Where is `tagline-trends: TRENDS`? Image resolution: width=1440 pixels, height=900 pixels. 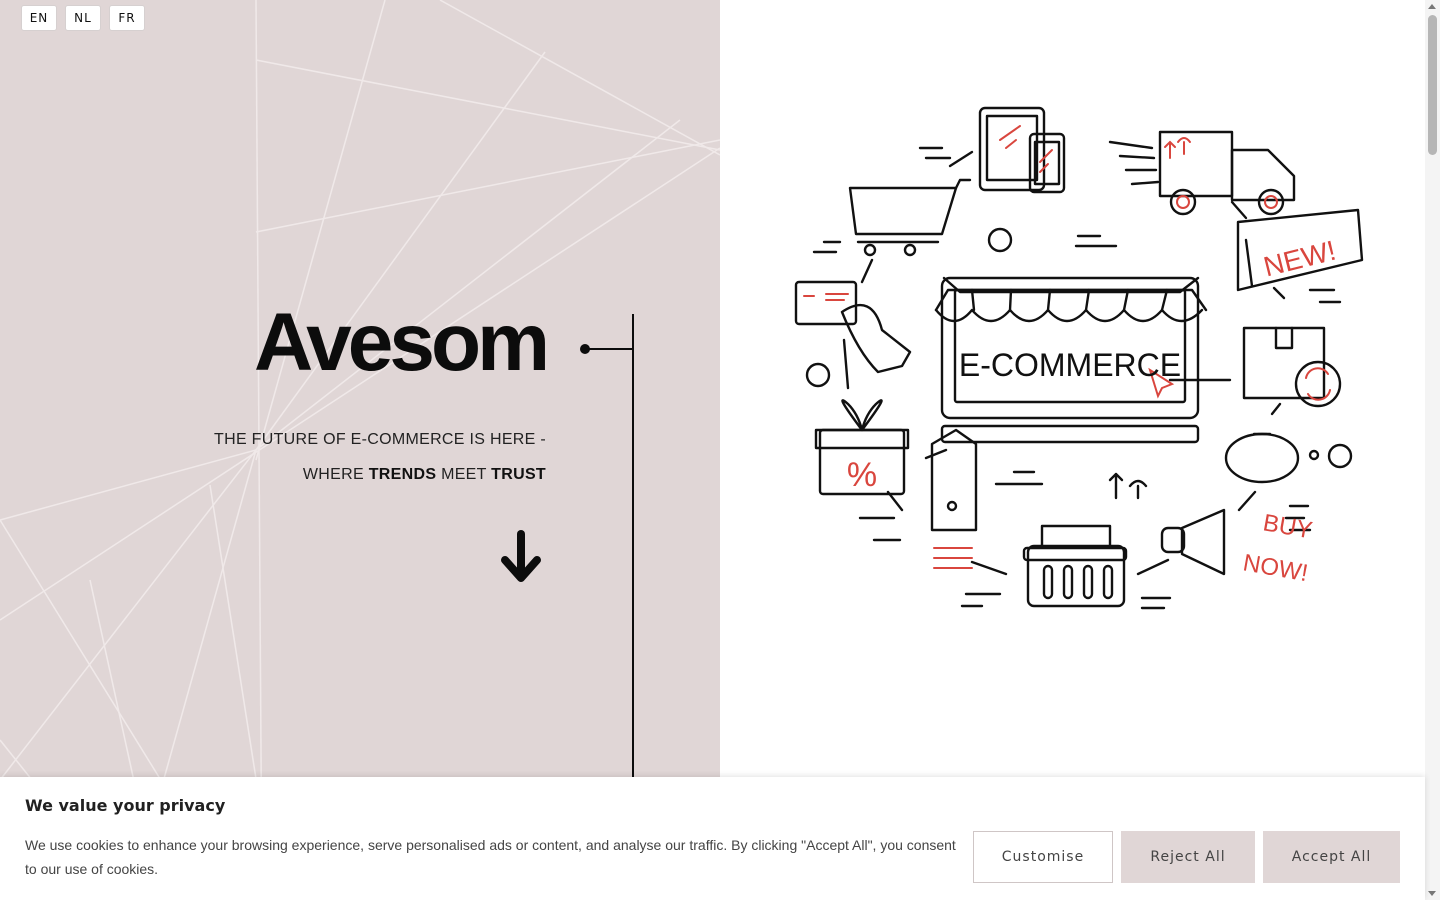
tagline-trends: TRENDS is located at coordinates (402, 474).